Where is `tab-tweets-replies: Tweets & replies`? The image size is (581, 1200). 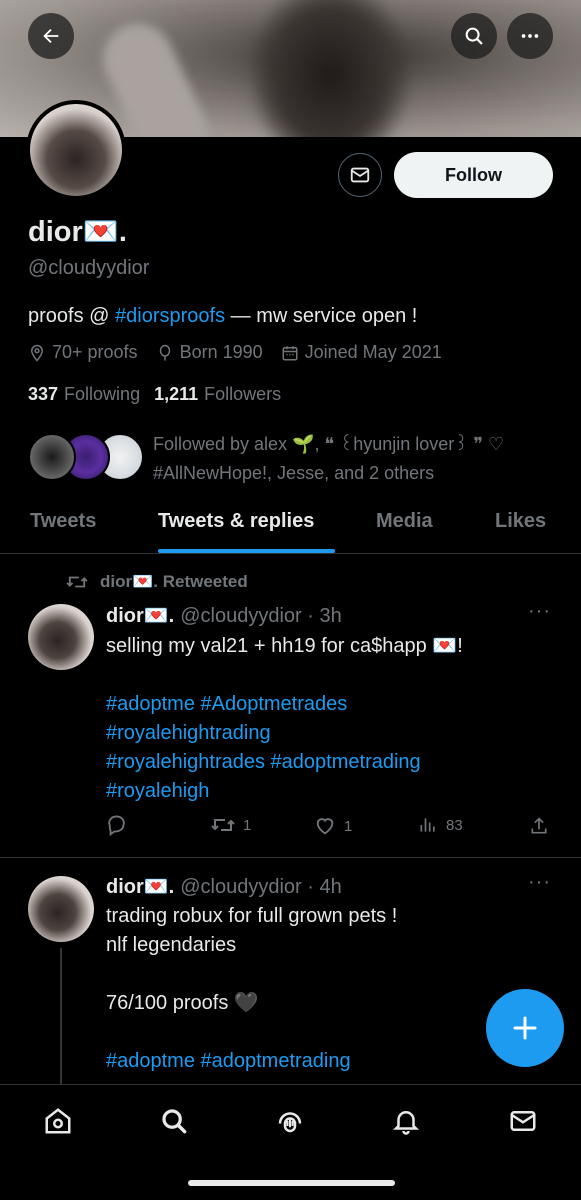
tab-tweets-replies: Tweets & replies is located at coordinates (236, 521).